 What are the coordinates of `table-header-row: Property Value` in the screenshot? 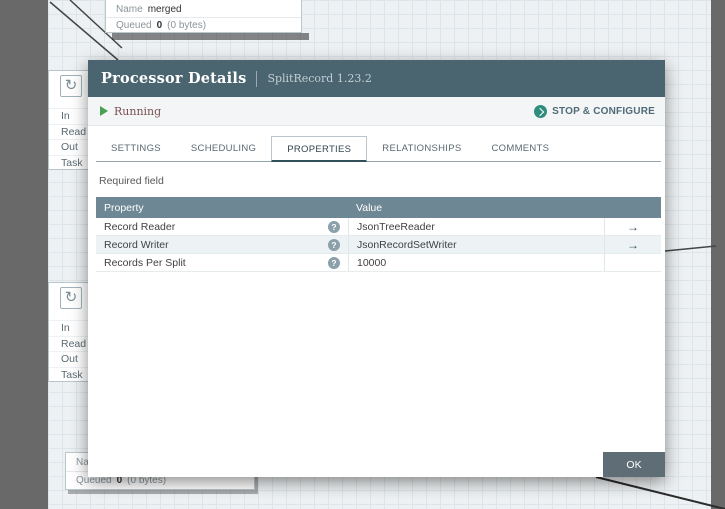 It's located at (378, 207).